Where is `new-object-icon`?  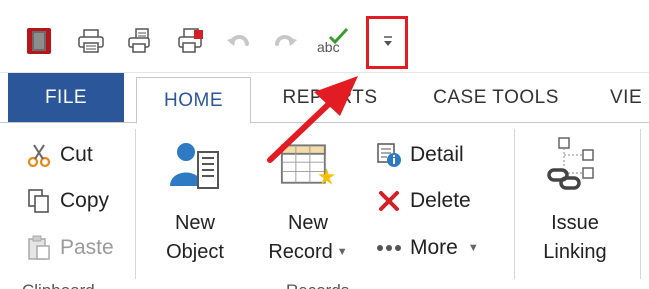 new-object-icon is located at coordinates (195, 165).